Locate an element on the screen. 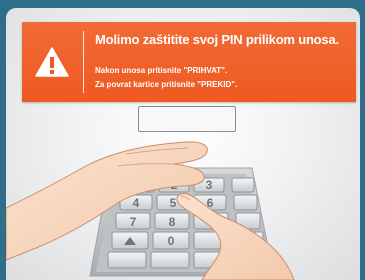 This screenshot has height=280, width=365. key-bottom-mid is located at coordinates (170, 260).